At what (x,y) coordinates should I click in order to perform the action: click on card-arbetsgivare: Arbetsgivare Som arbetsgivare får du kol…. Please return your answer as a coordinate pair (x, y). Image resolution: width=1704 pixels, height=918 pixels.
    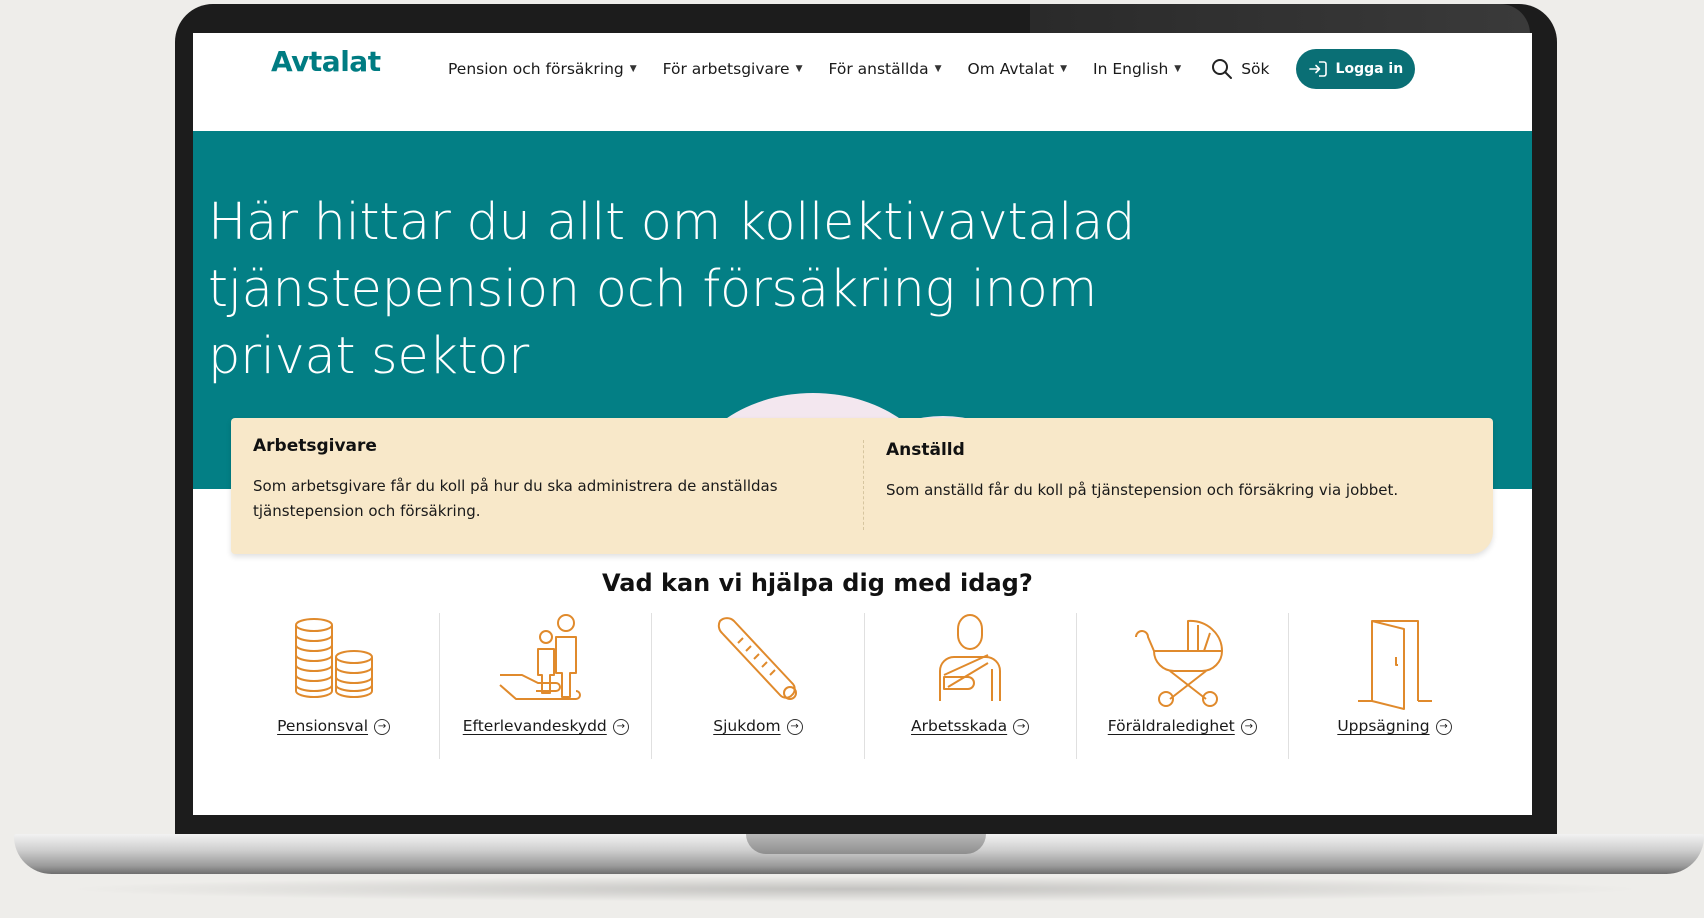
    Looking at the image, I should click on (547, 486).